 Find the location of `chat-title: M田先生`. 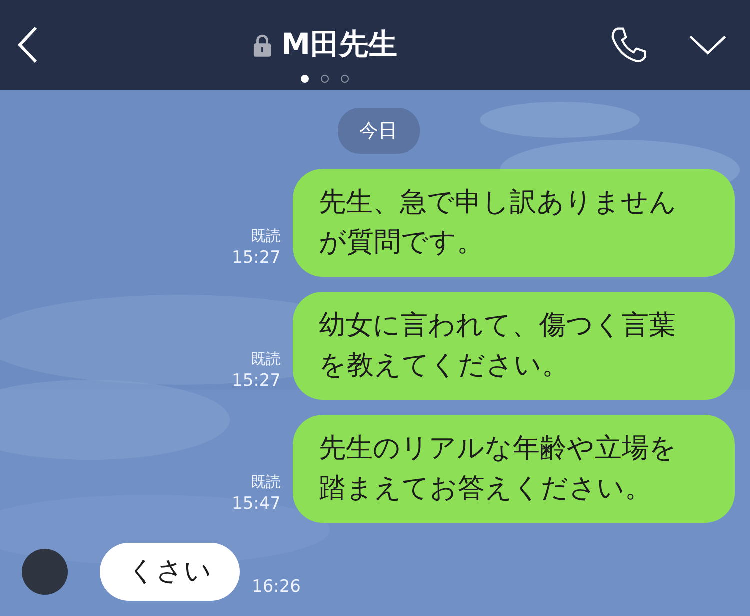

chat-title: M田先生 is located at coordinates (340, 44).